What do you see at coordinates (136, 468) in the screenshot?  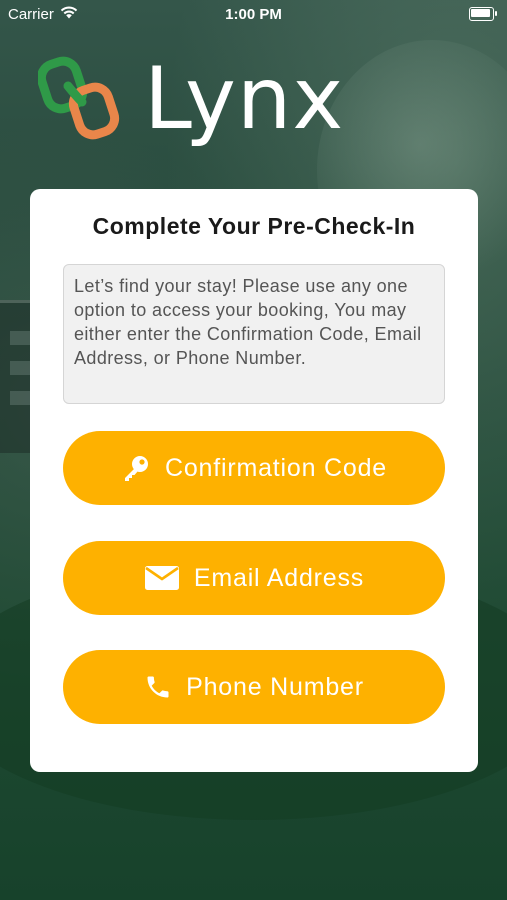 I see `key-icon` at bounding box center [136, 468].